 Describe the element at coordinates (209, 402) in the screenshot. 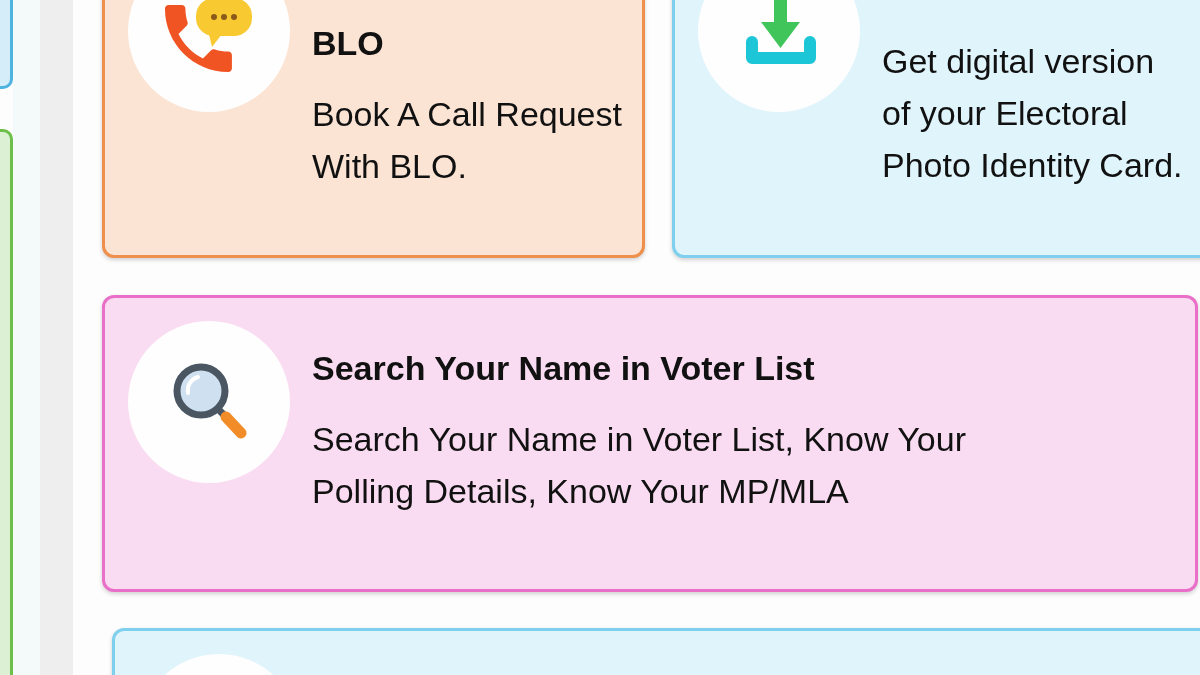

I see `search-icon` at that location.